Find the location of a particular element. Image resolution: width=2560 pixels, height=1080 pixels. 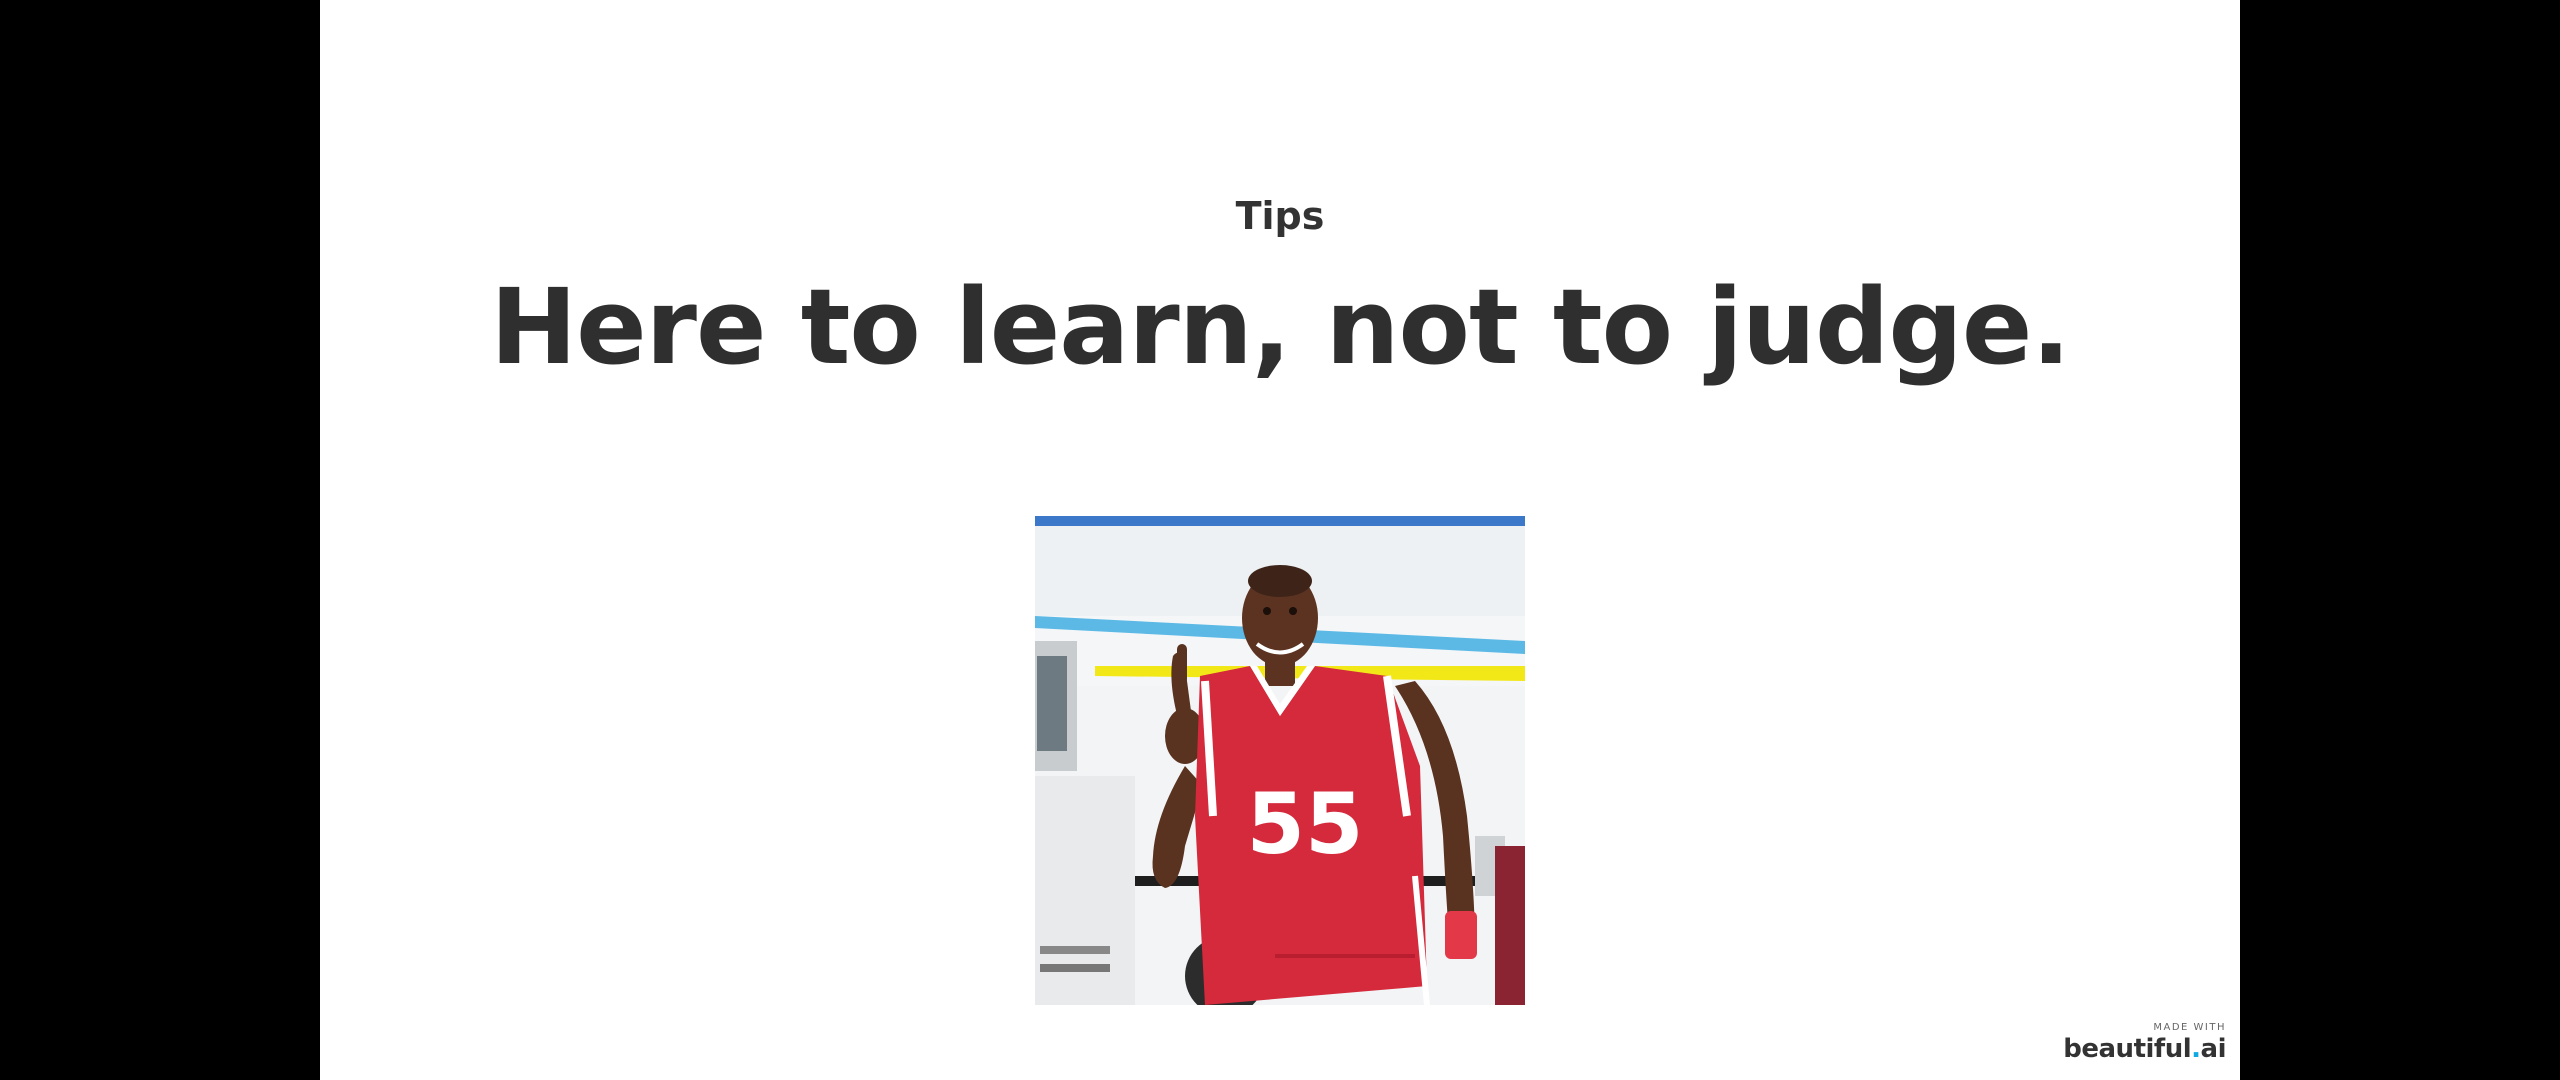

slide-eyebrow: Tips is located at coordinates (1280, 216).